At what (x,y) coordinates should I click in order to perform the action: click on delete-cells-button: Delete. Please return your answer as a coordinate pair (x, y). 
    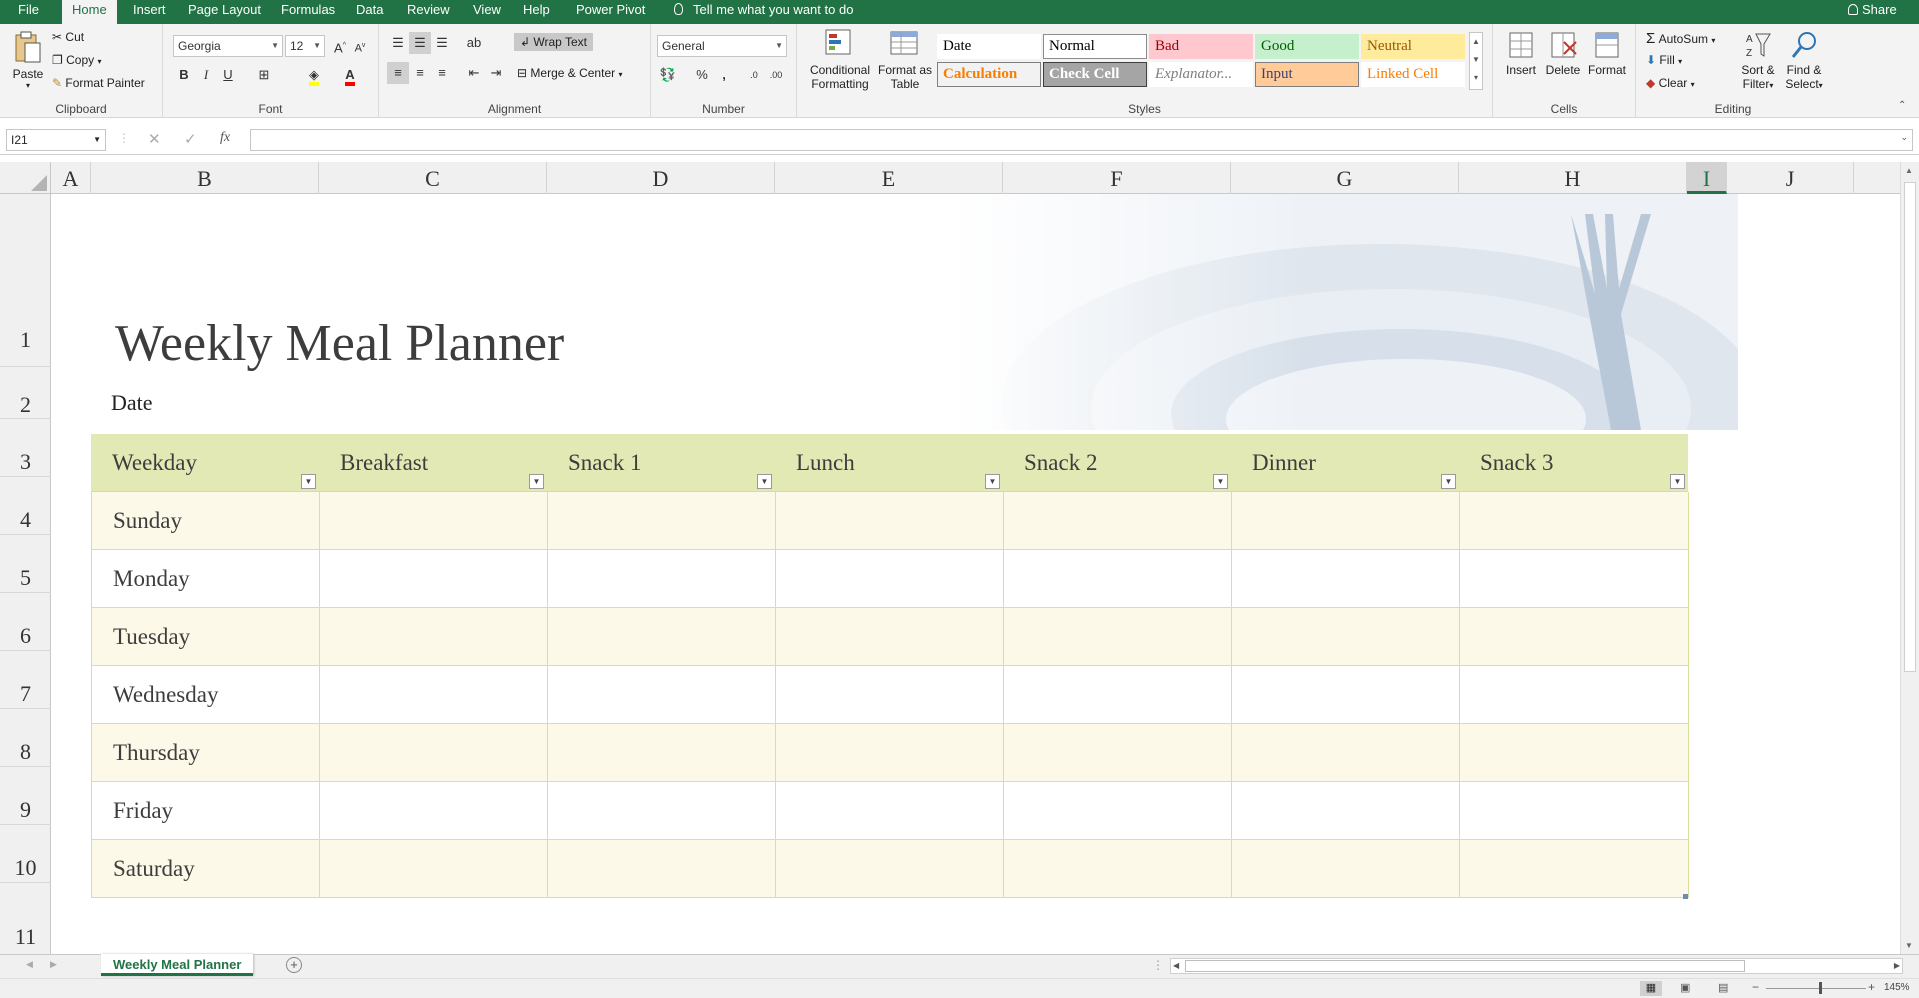
    Looking at the image, I should click on (1563, 53).